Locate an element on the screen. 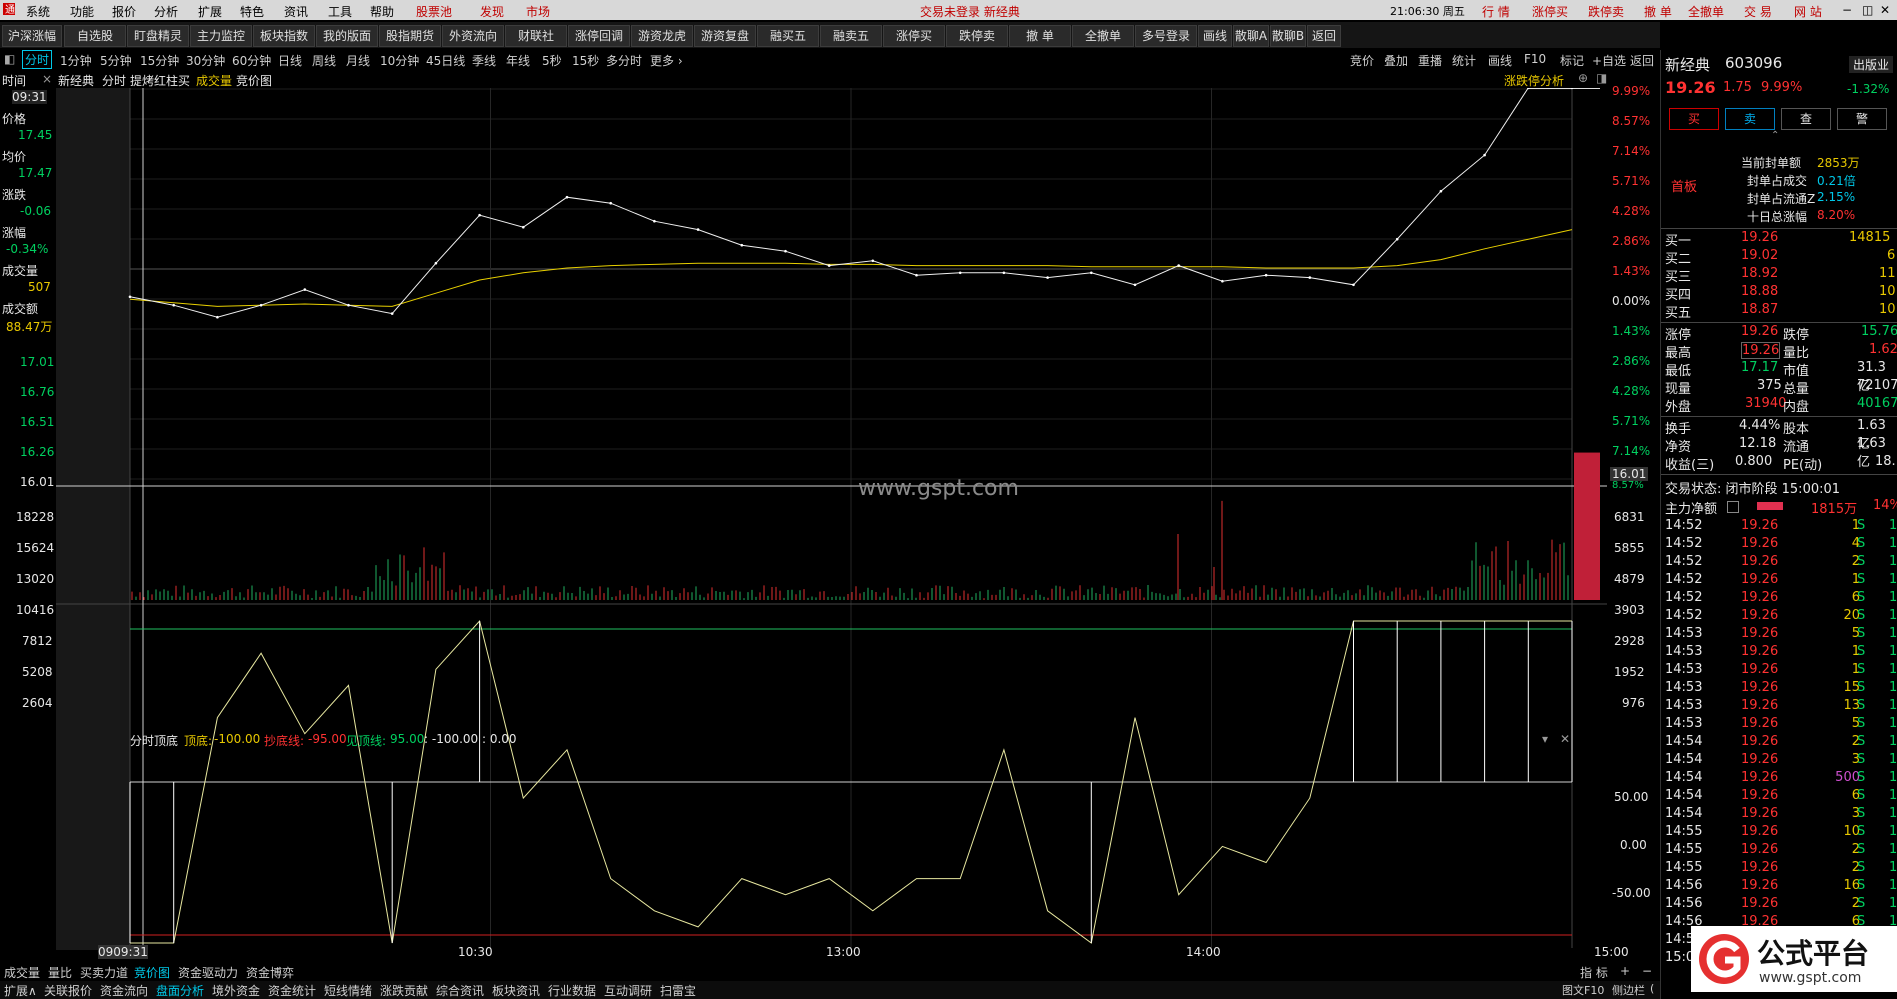  toolbar-button: 跌停卖 is located at coordinates (977, 36).